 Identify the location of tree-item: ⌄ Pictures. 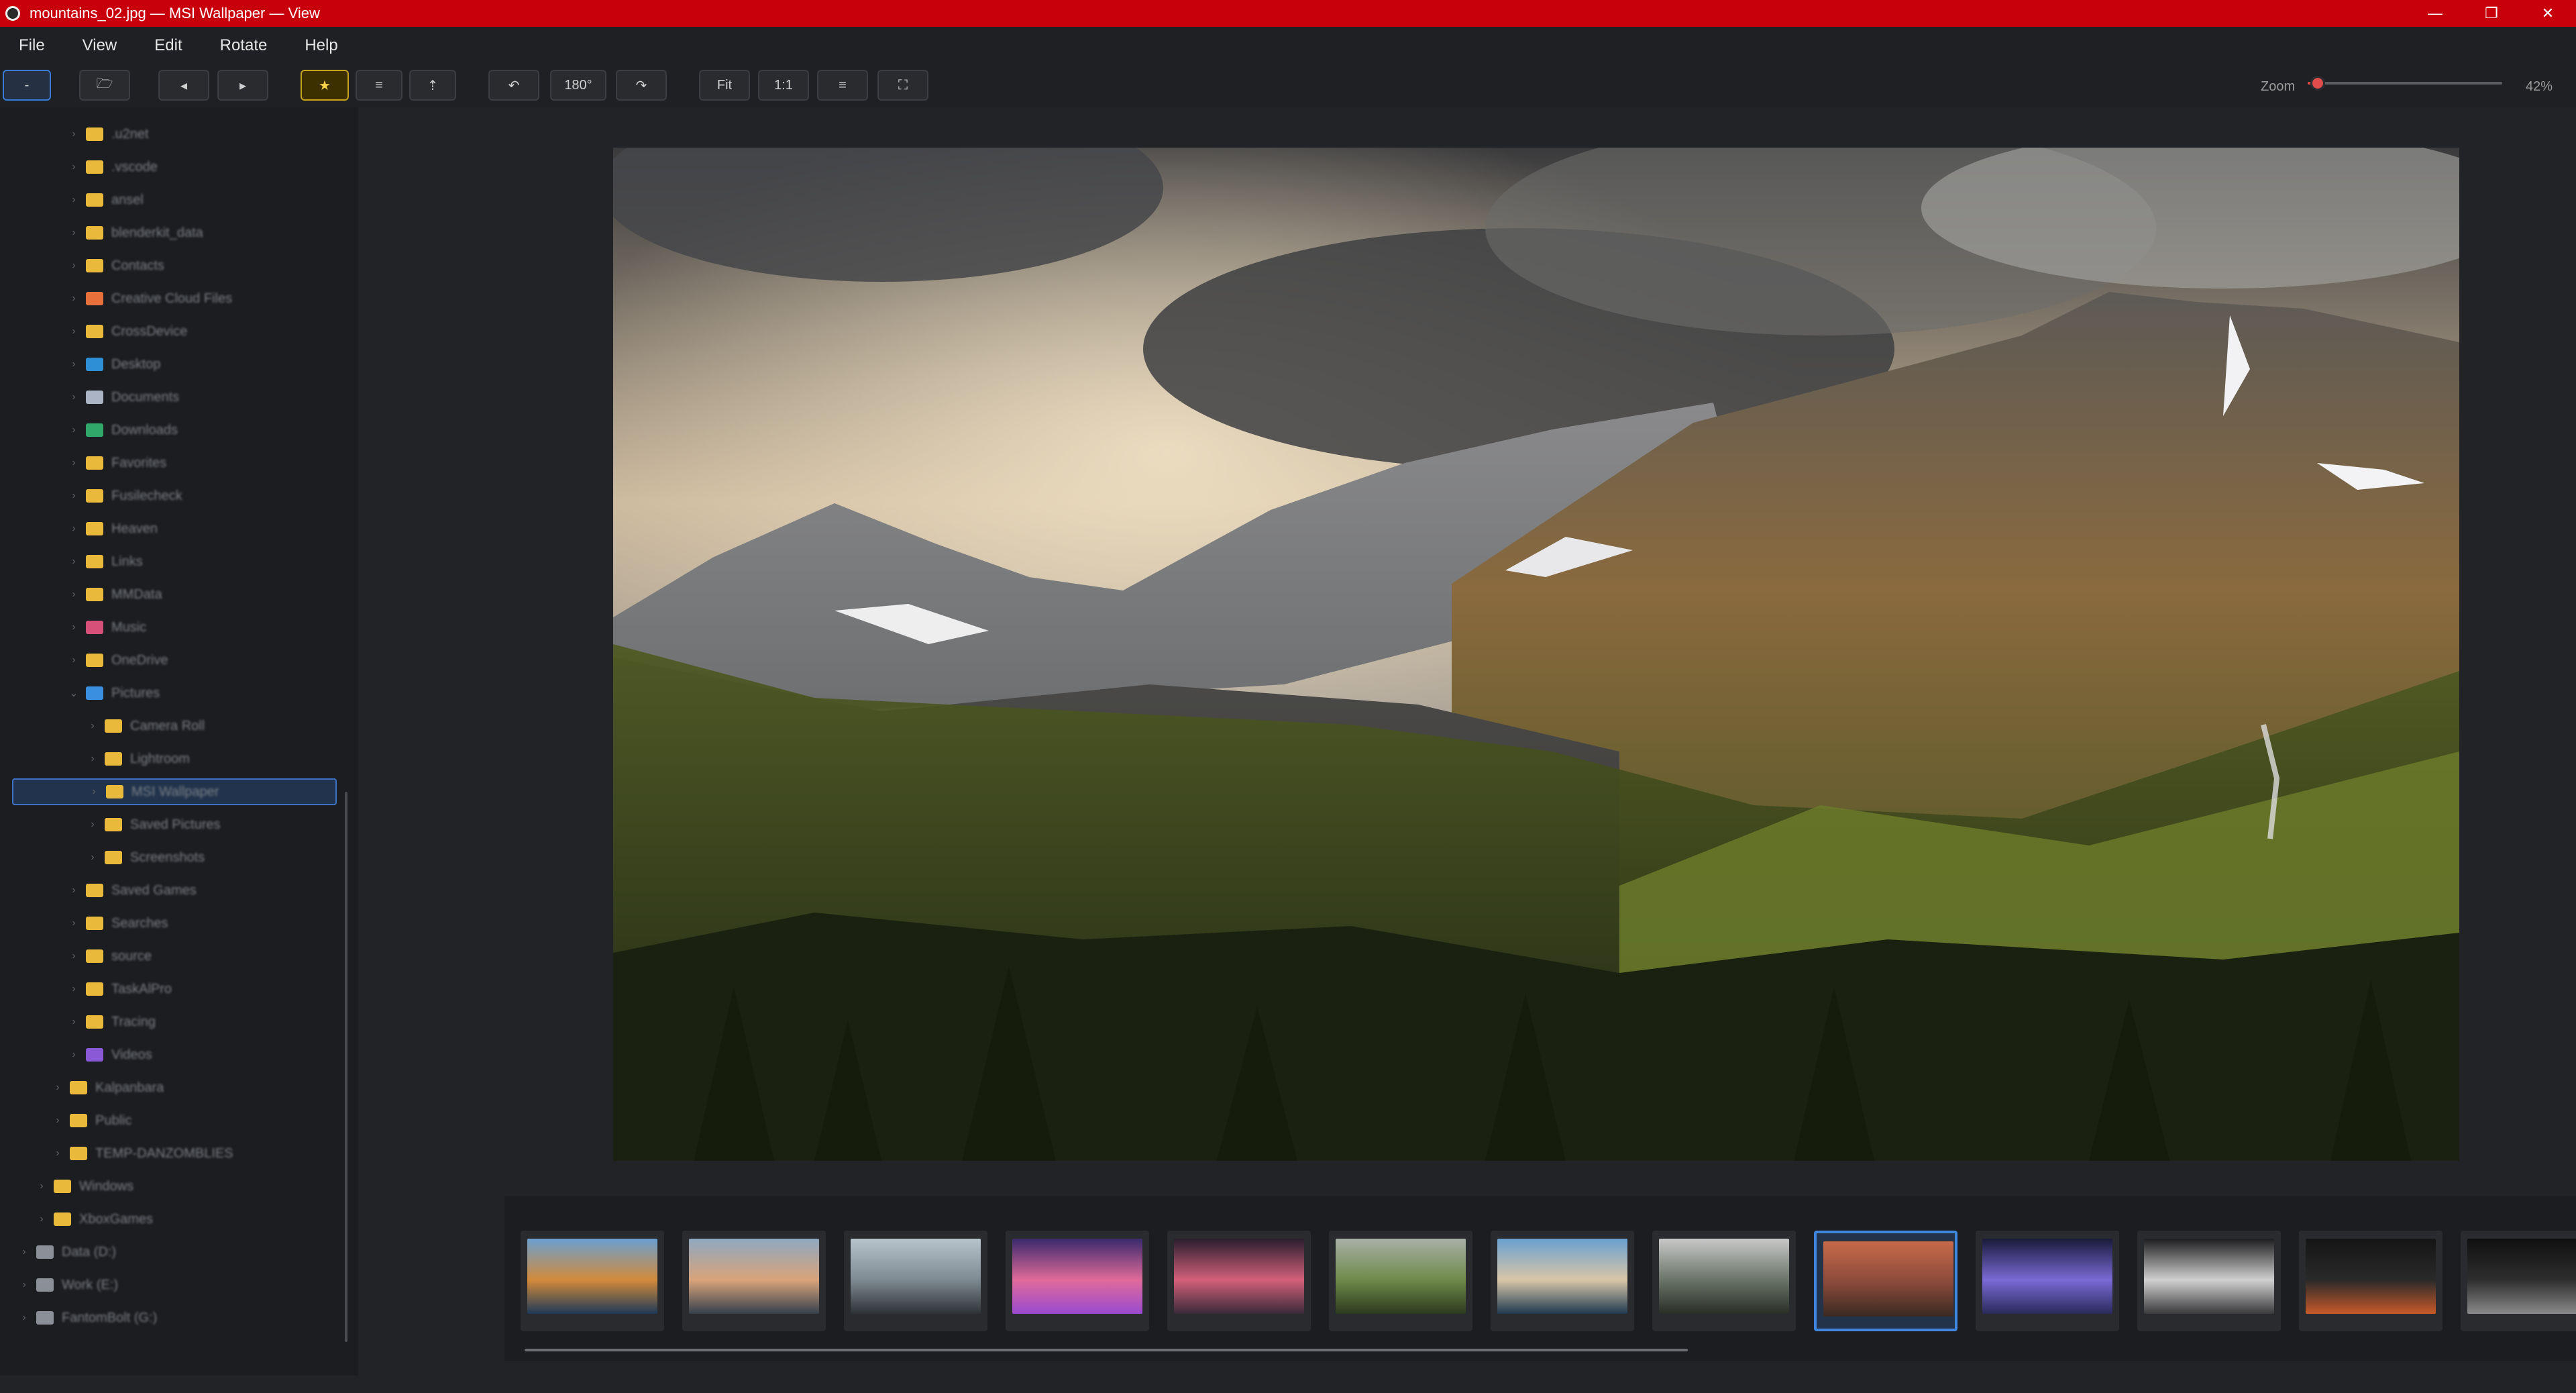
(113, 693).